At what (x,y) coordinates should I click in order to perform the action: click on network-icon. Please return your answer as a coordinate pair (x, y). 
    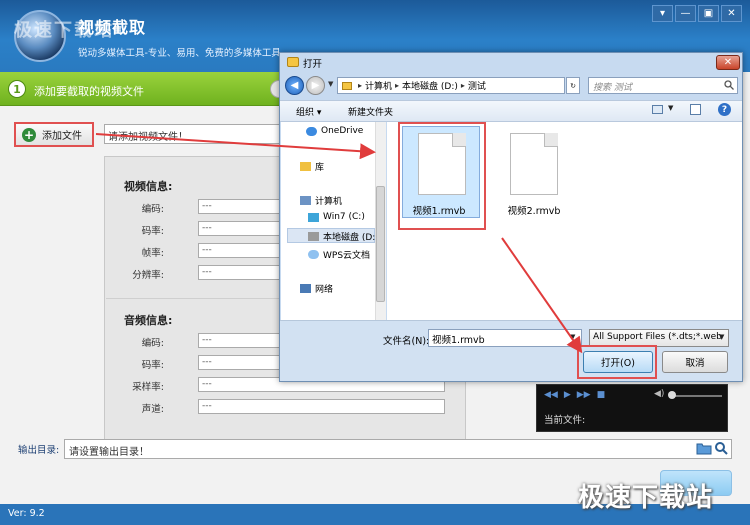
    Looking at the image, I should click on (305, 288).